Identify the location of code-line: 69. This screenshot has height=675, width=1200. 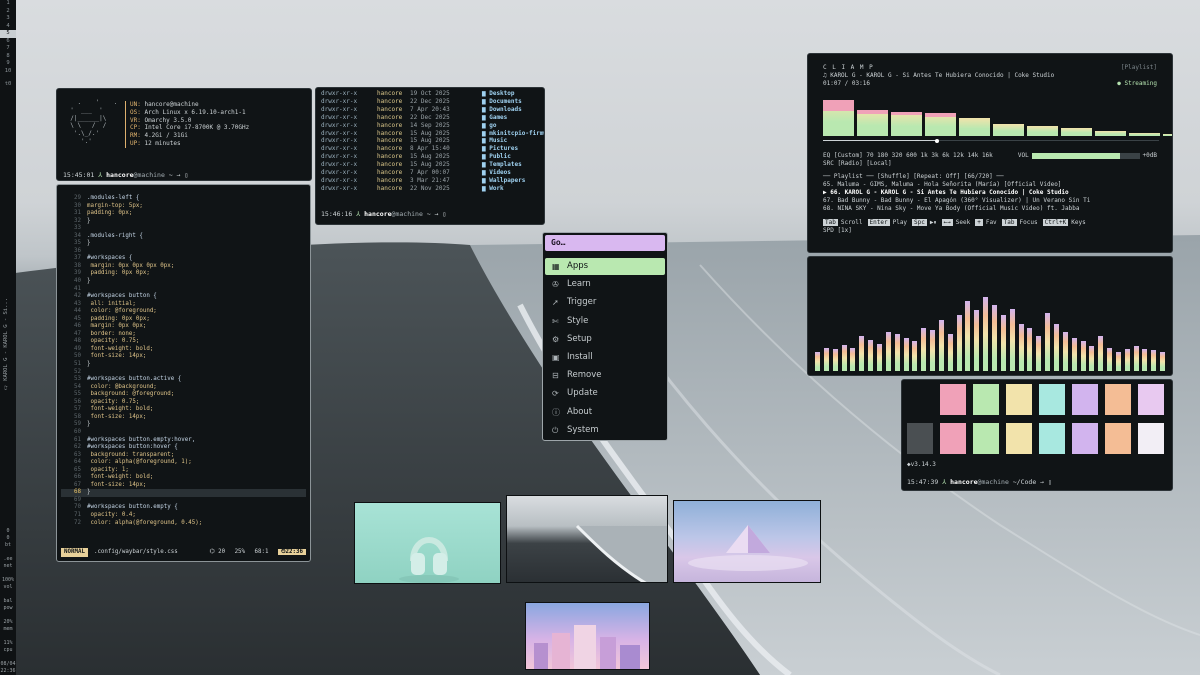
(183, 501).